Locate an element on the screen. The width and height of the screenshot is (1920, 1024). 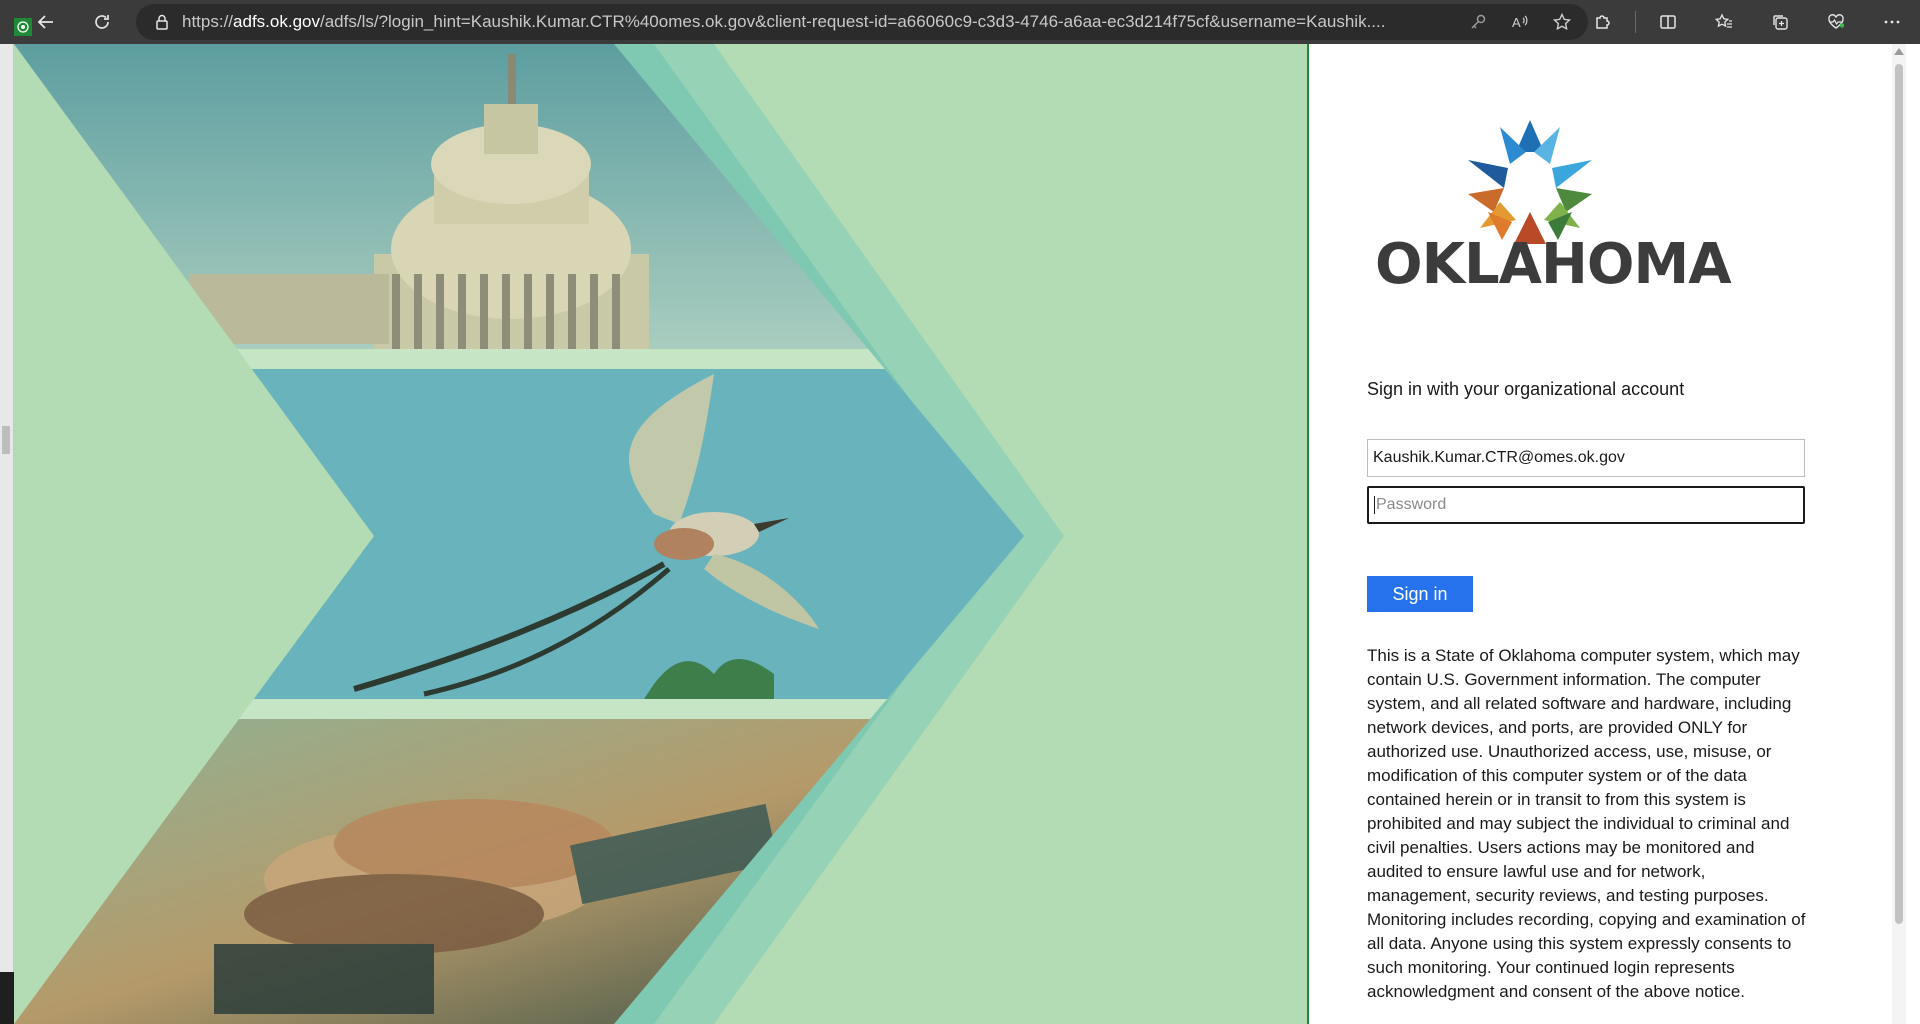
recording-indicator-icon is located at coordinates (23, 27).